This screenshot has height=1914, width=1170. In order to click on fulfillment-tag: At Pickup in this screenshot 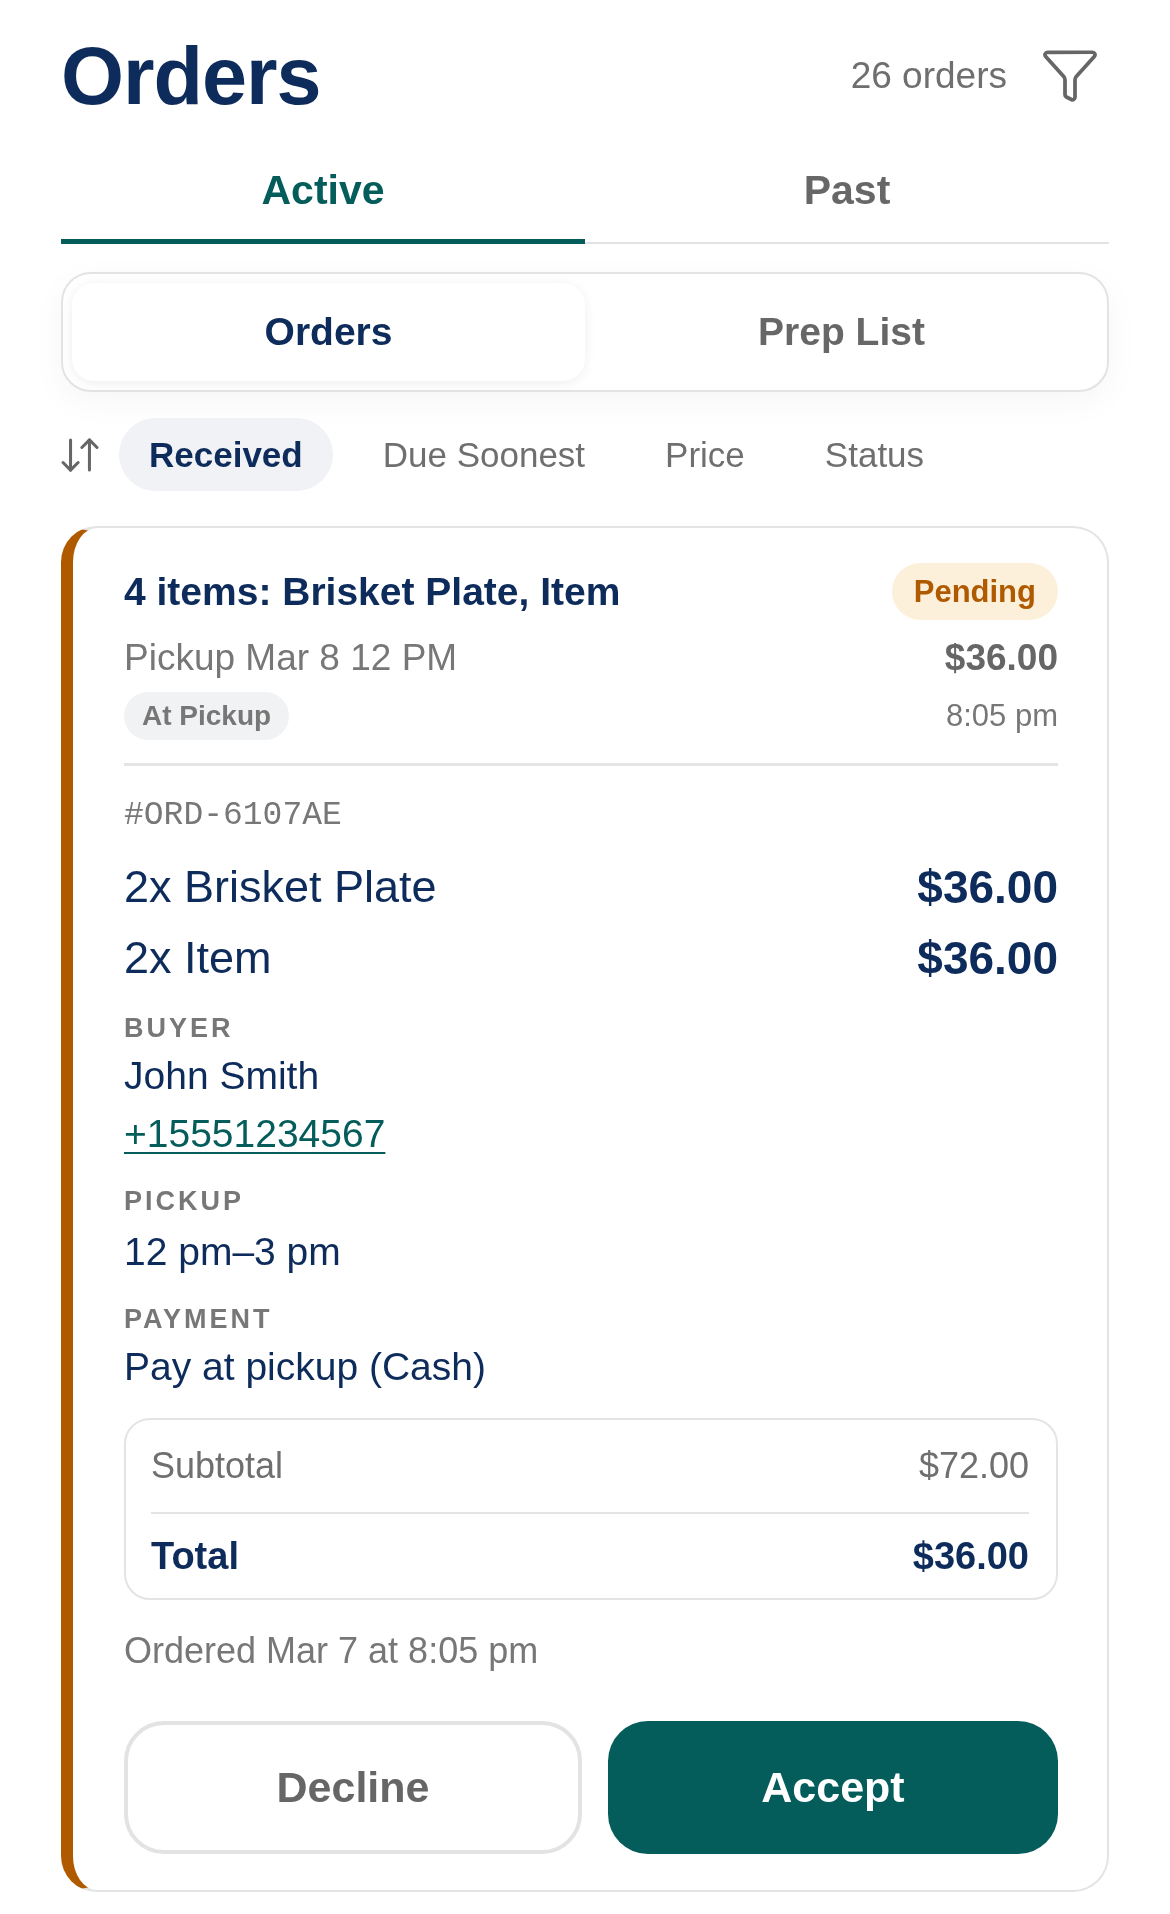, I will do `click(207, 716)`.